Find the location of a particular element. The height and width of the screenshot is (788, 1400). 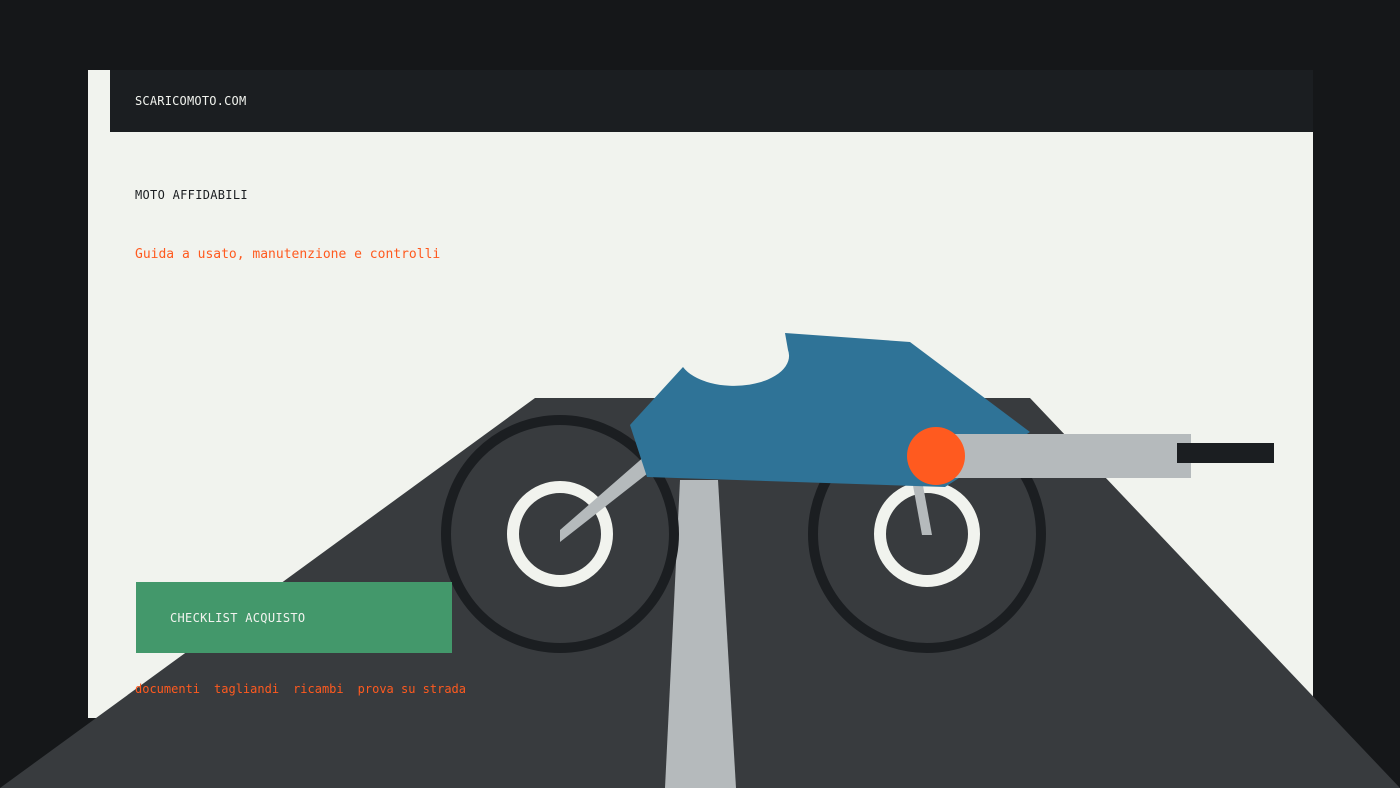

exhaust-tip is located at coordinates (1225, 453).